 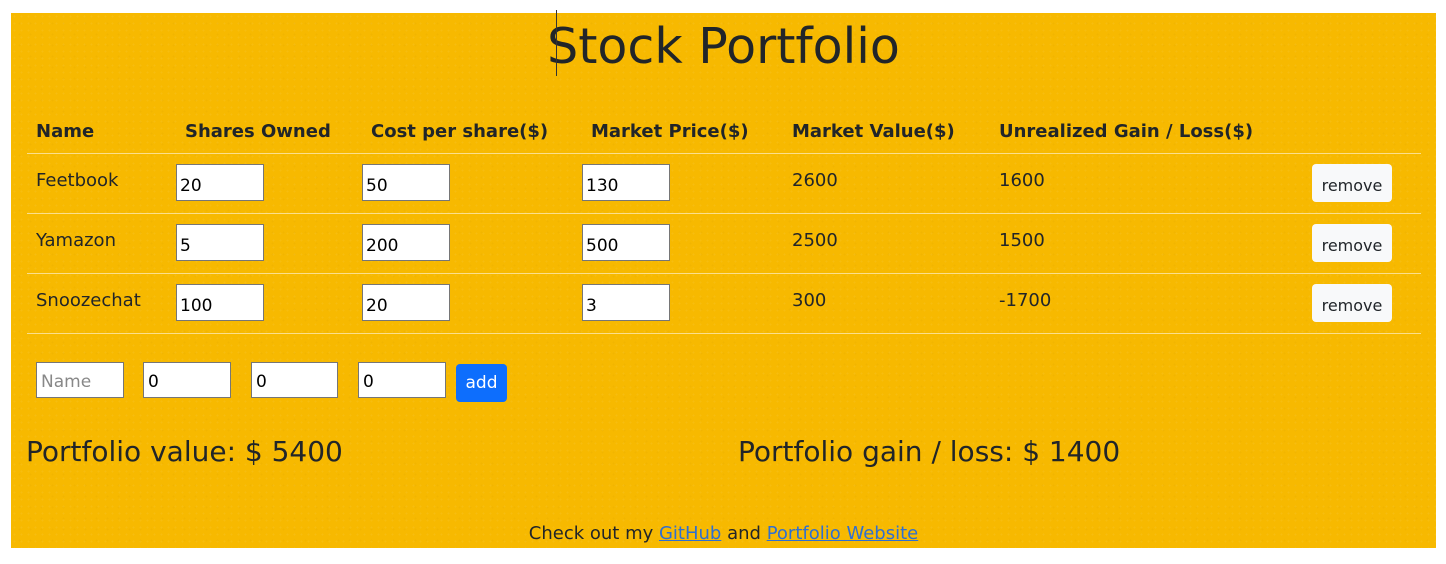 What do you see at coordinates (101, 131) in the screenshot?
I see `column-header-name: Name` at bounding box center [101, 131].